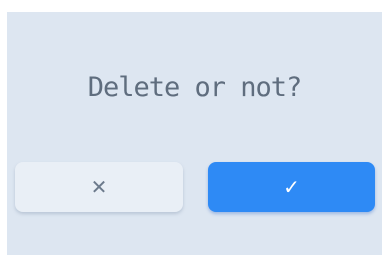  What do you see at coordinates (195, 87) in the screenshot?
I see `dialog-question: Delete or not?` at bounding box center [195, 87].